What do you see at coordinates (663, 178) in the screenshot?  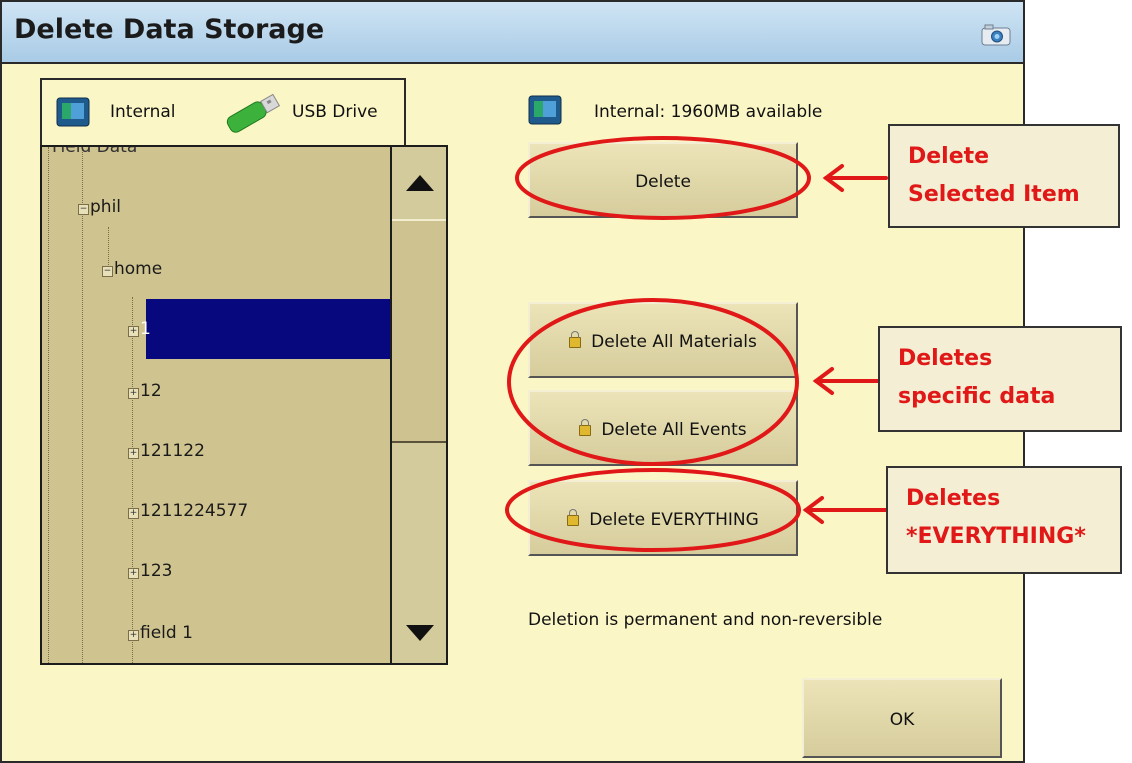 I see `highlight-ellipse-delete` at bounding box center [663, 178].